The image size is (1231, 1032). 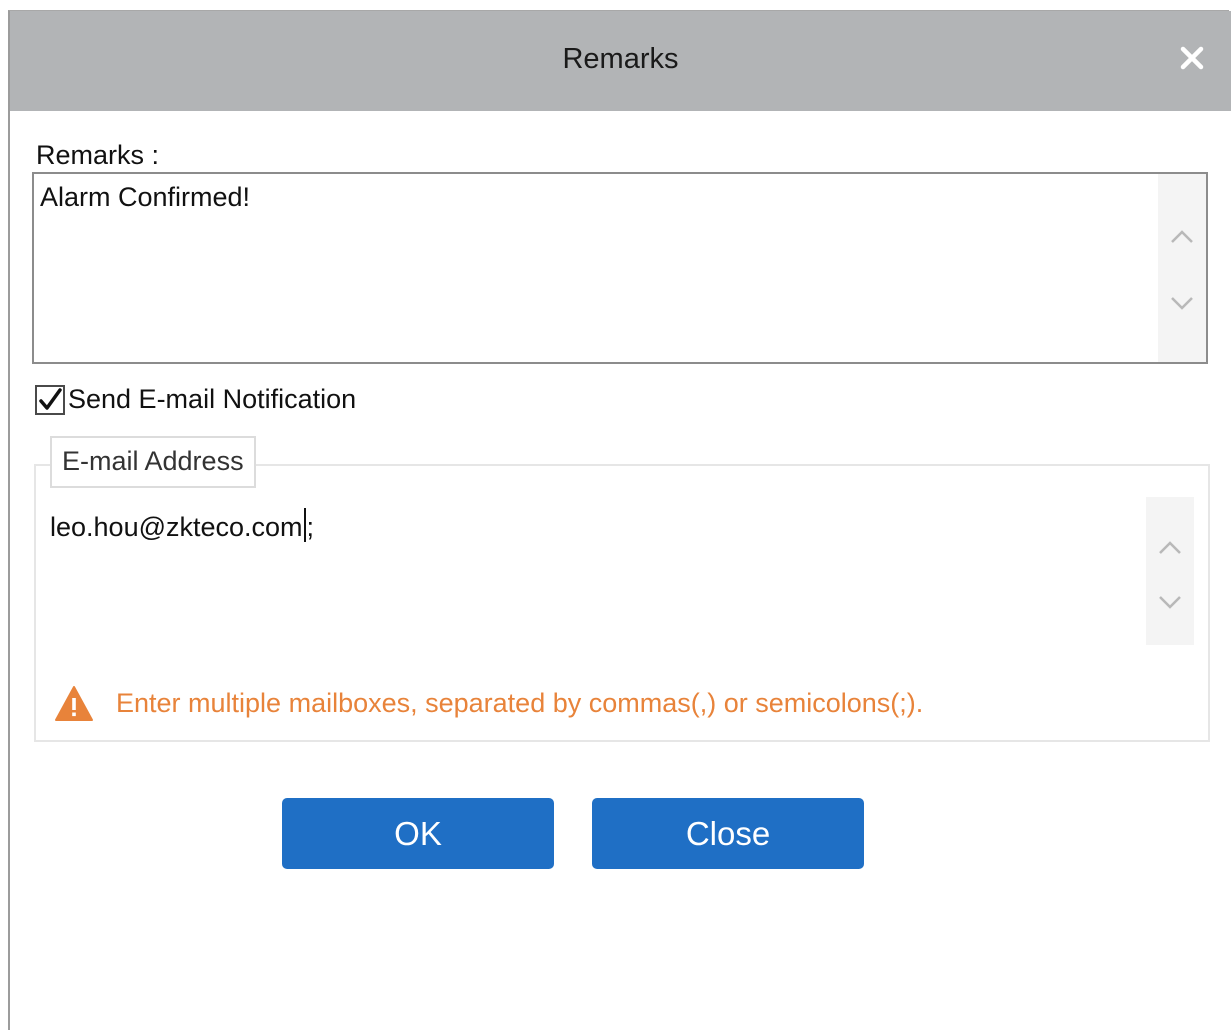 I want to click on dialog-titlebar: Remarks, so click(x=620, y=61).